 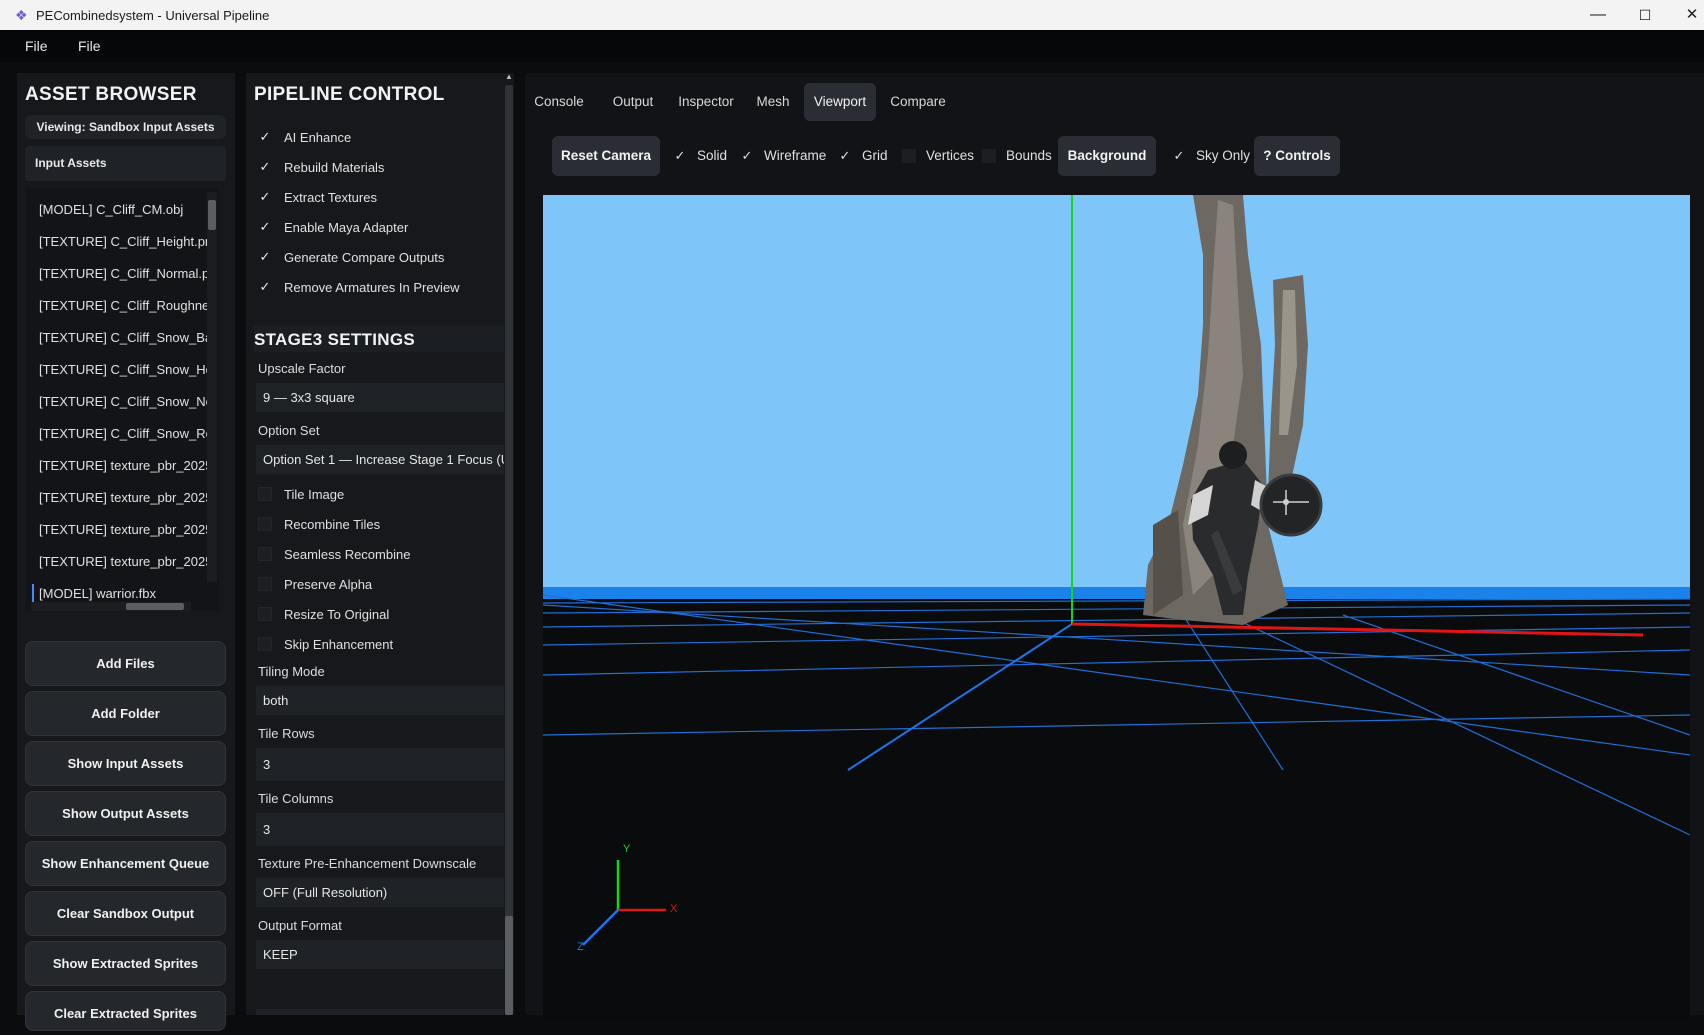 I want to click on list-item-selected: [MODEL] warrior.fbx, so click(x=126, y=593).